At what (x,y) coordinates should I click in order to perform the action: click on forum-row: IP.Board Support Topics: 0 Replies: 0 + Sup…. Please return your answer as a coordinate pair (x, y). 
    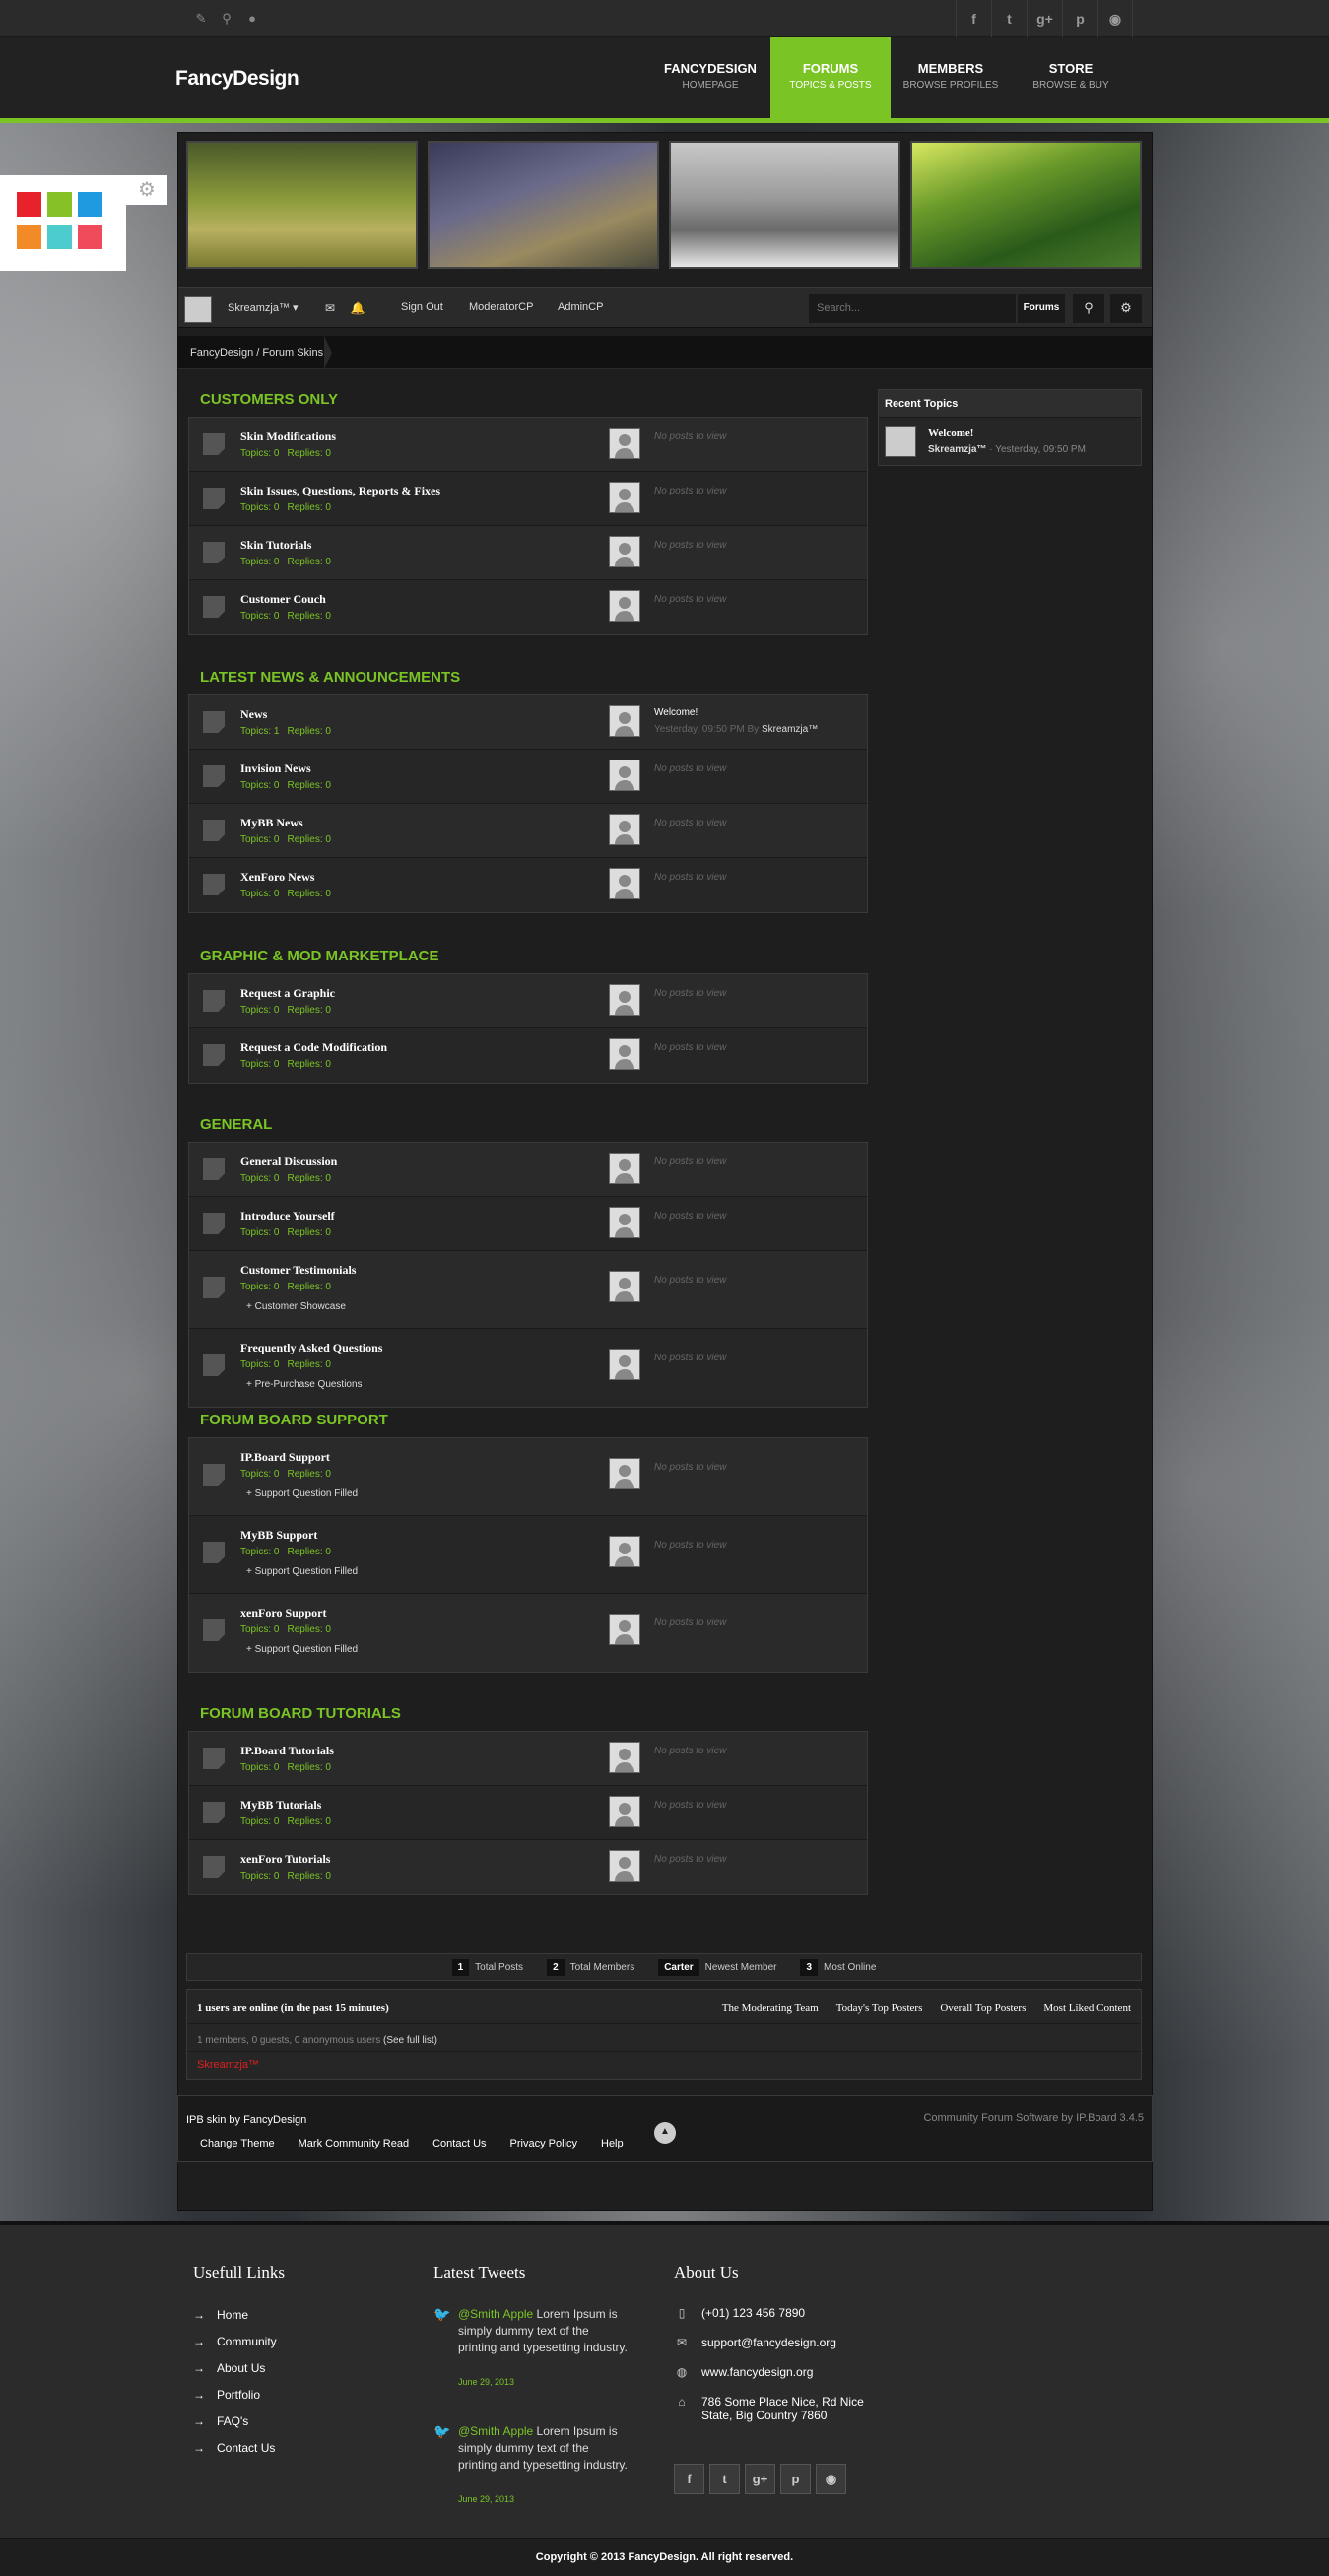
    Looking at the image, I should click on (528, 1477).